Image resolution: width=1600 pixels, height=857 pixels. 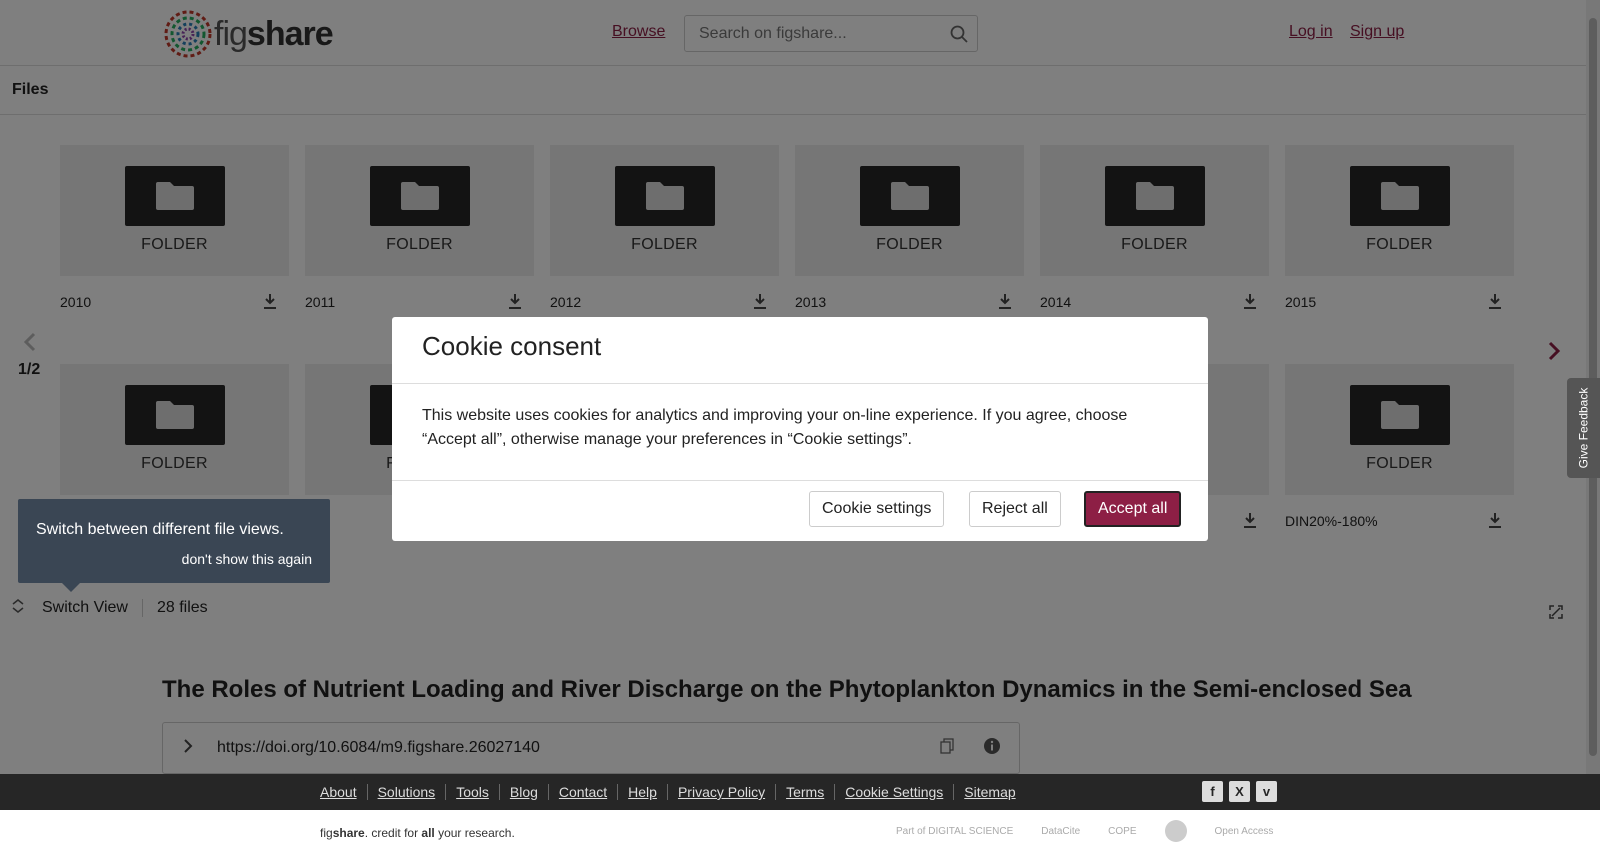 What do you see at coordinates (1266, 791) in the screenshot?
I see `vimeo-icon: v` at bounding box center [1266, 791].